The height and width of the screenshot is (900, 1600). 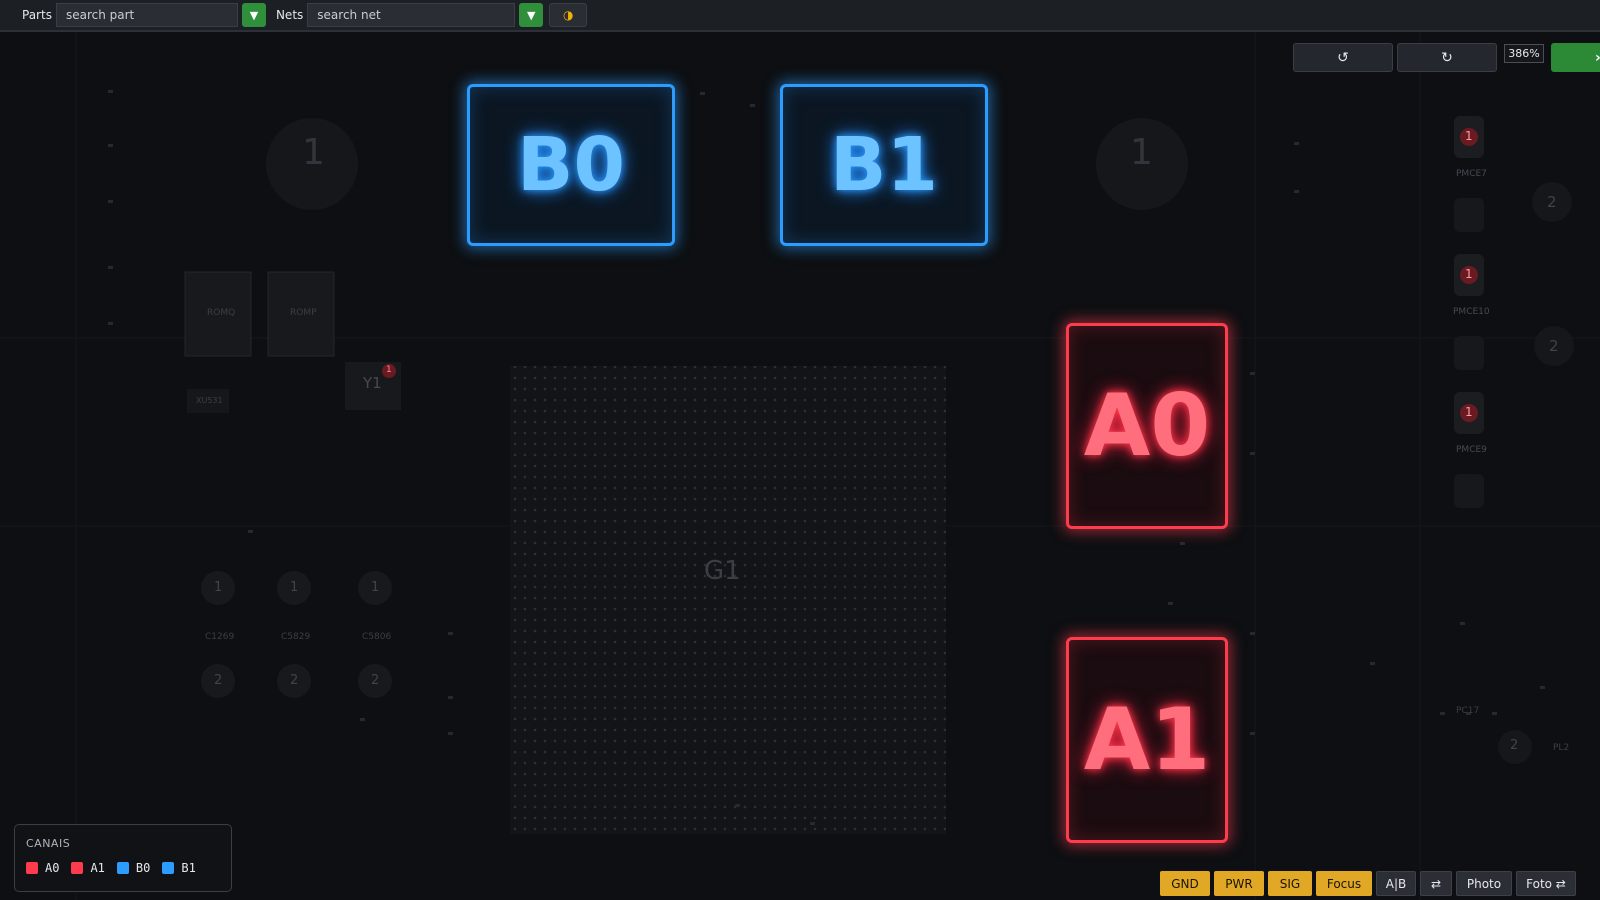 I want to click on g1-label: G1, so click(x=722, y=571).